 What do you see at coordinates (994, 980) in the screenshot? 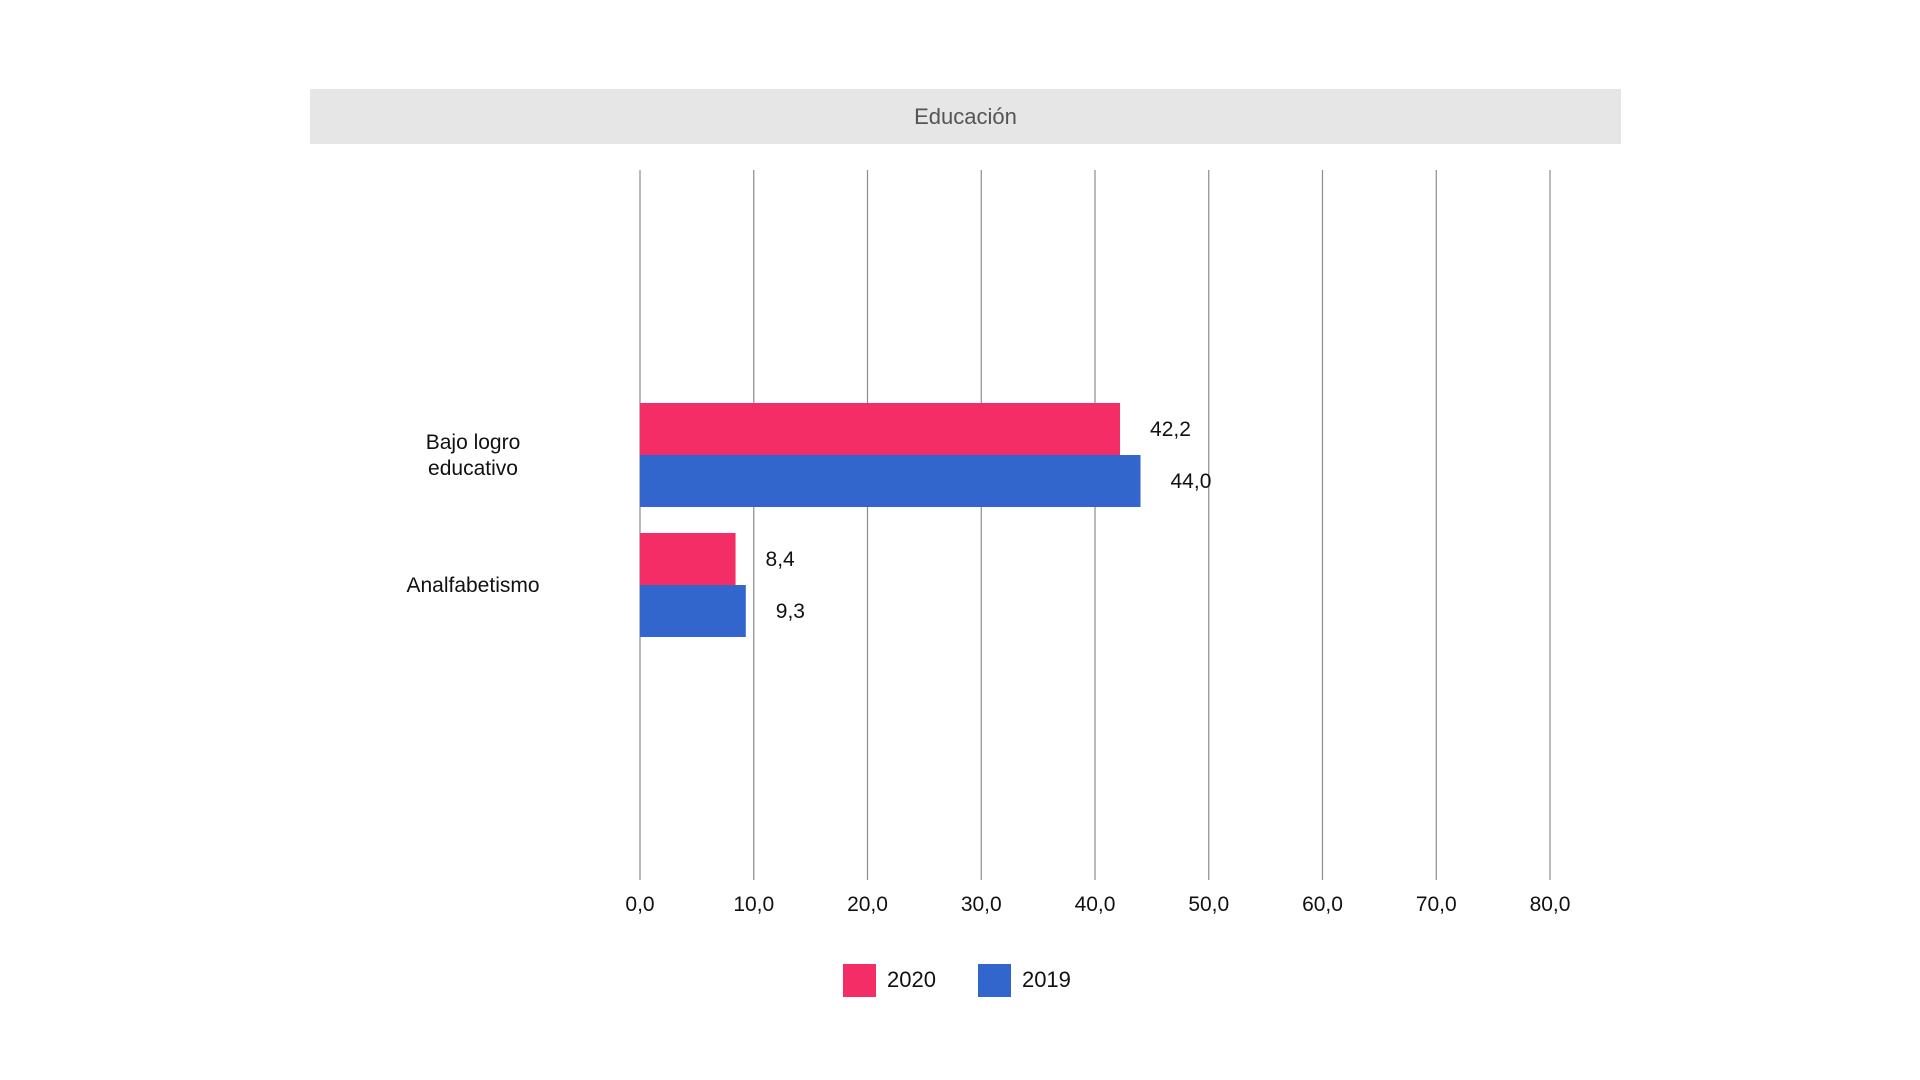
I see `legend-swatch-2019` at bounding box center [994, 980].